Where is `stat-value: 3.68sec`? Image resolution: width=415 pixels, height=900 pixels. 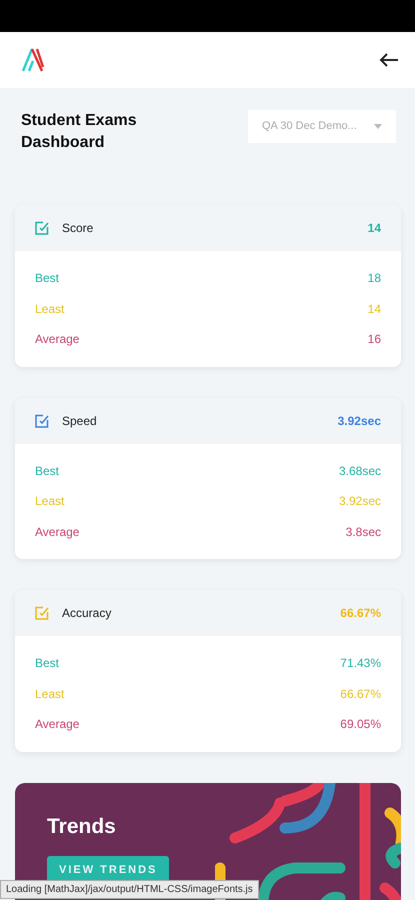 stat-value: 3.68sec is located at coordinates (359, 471).